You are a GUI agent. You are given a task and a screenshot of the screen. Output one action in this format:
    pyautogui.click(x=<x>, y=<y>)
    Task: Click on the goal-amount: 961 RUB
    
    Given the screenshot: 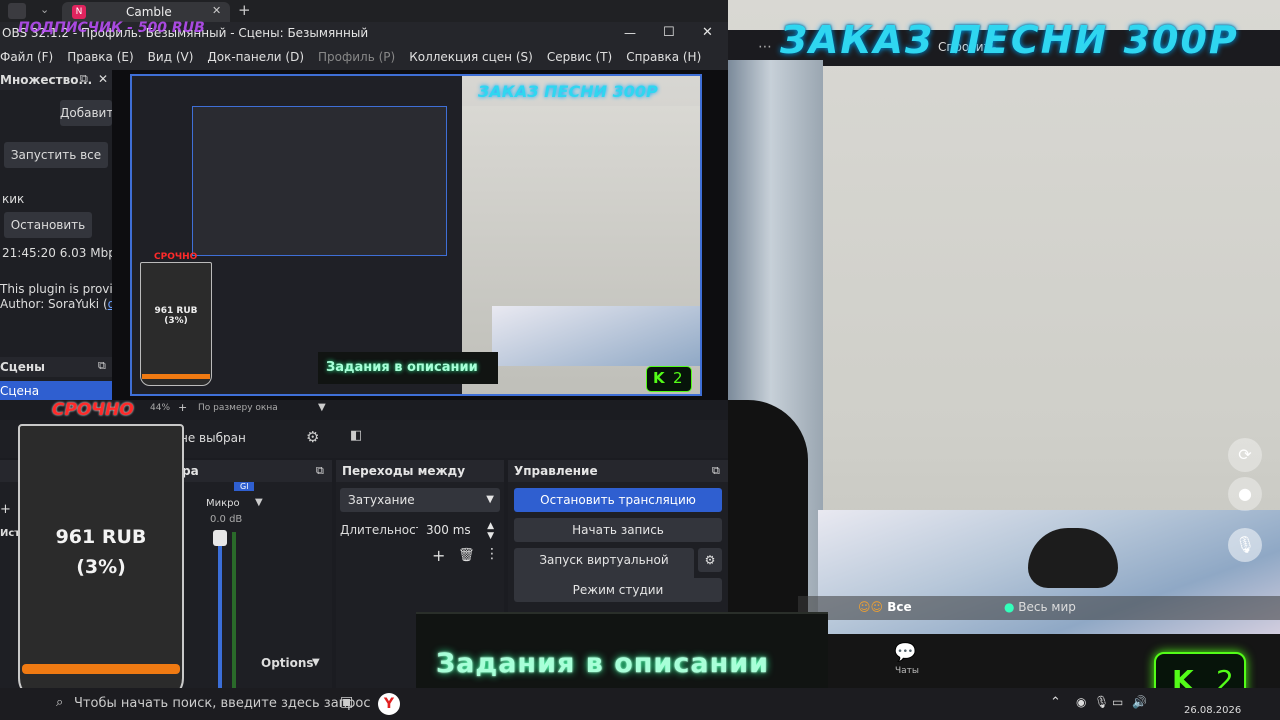 What is the action you would take?
    pyautogui.click(x=101, y=537)
    